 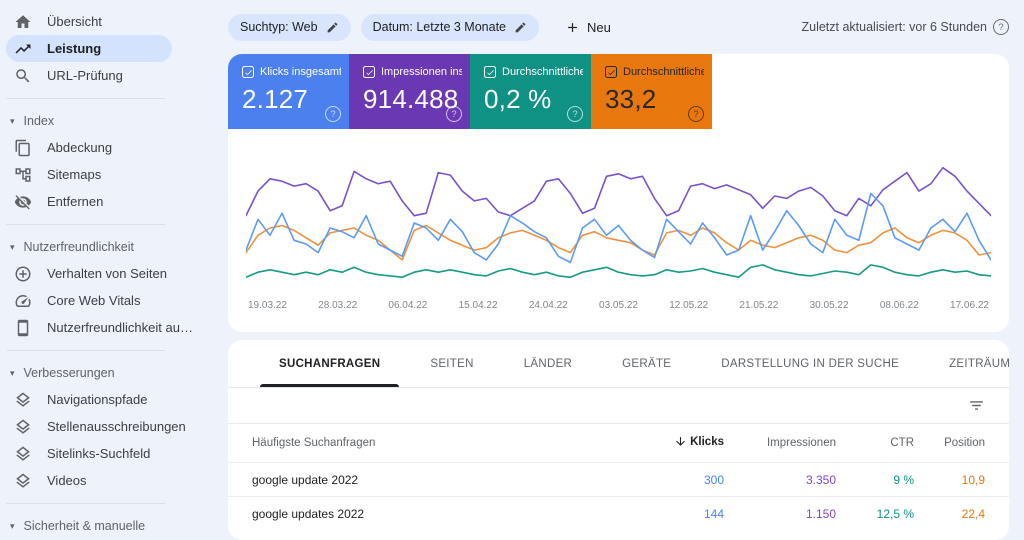 I want to click on sidebar-section-index: ▾ Index, so click(x=106, y=121).